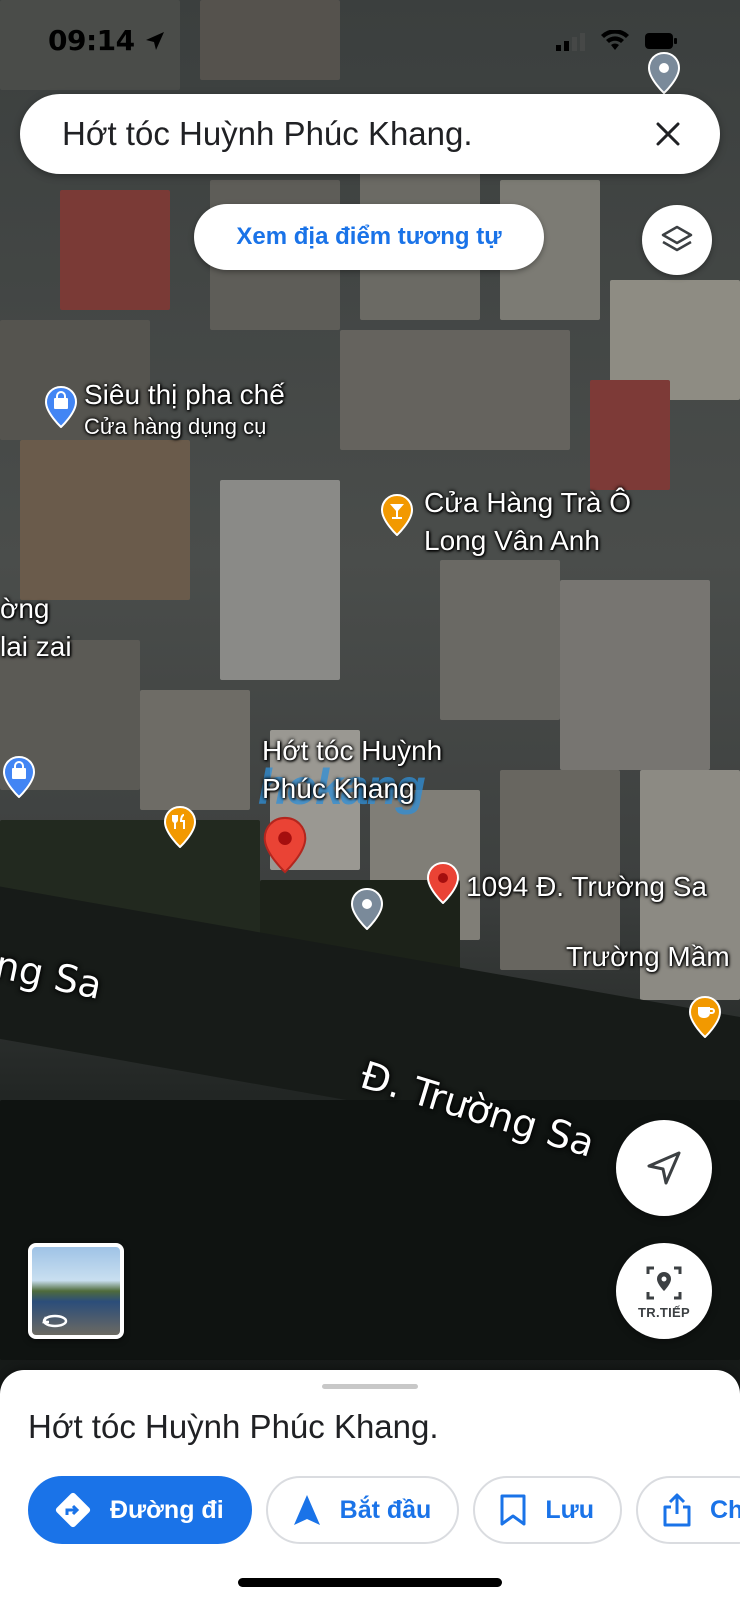 The image size is (740, 1600). What do you see at coordinates (586, 887) in the screenshot?
I see `address-label: 1094 Đ. Trường Sa` at bounding box center [586, 887].